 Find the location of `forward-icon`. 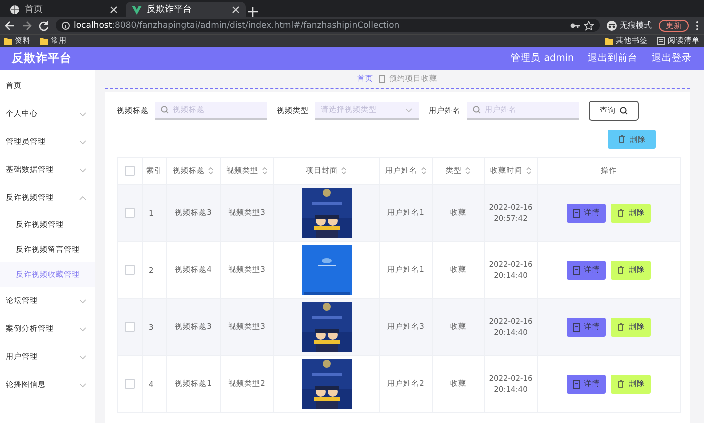

forward-icon is located at coordinates (27, 25).